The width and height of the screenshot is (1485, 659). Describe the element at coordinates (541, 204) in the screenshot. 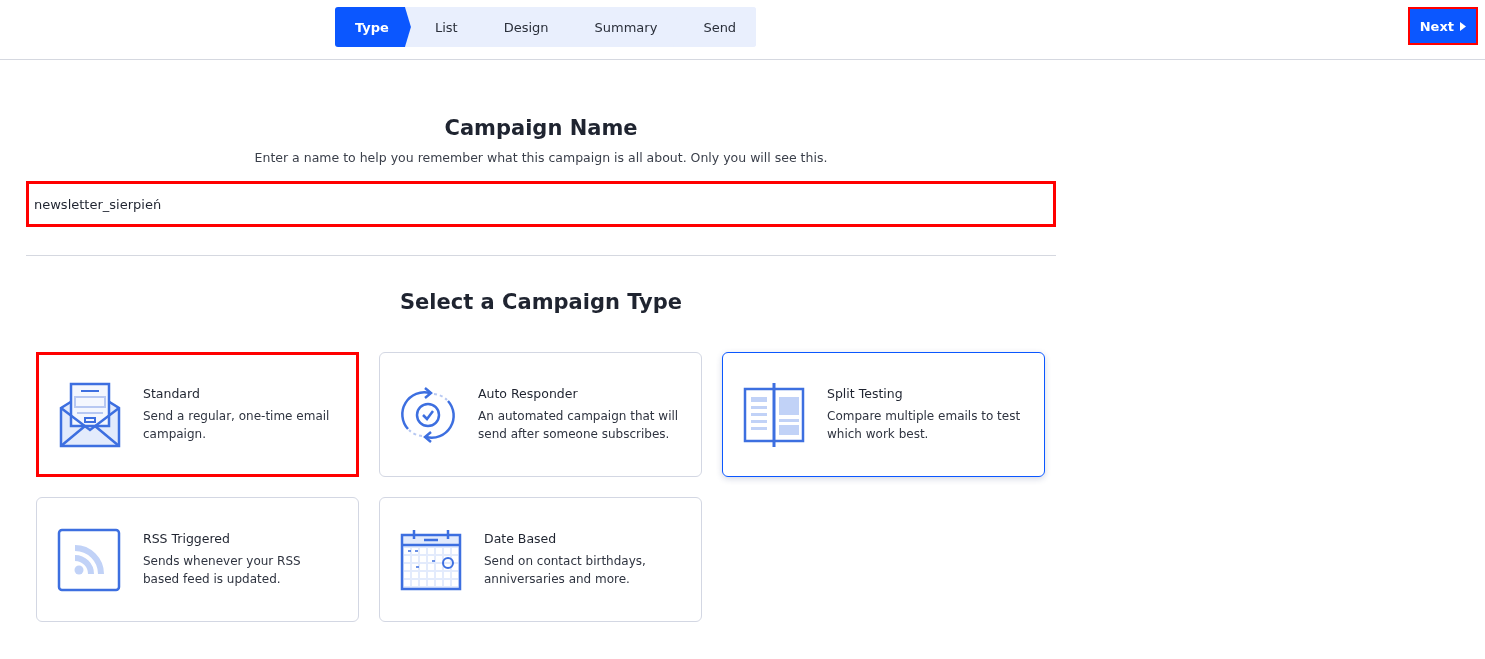

I see `campaign-name-field: newsletter_sierpień` at that location.